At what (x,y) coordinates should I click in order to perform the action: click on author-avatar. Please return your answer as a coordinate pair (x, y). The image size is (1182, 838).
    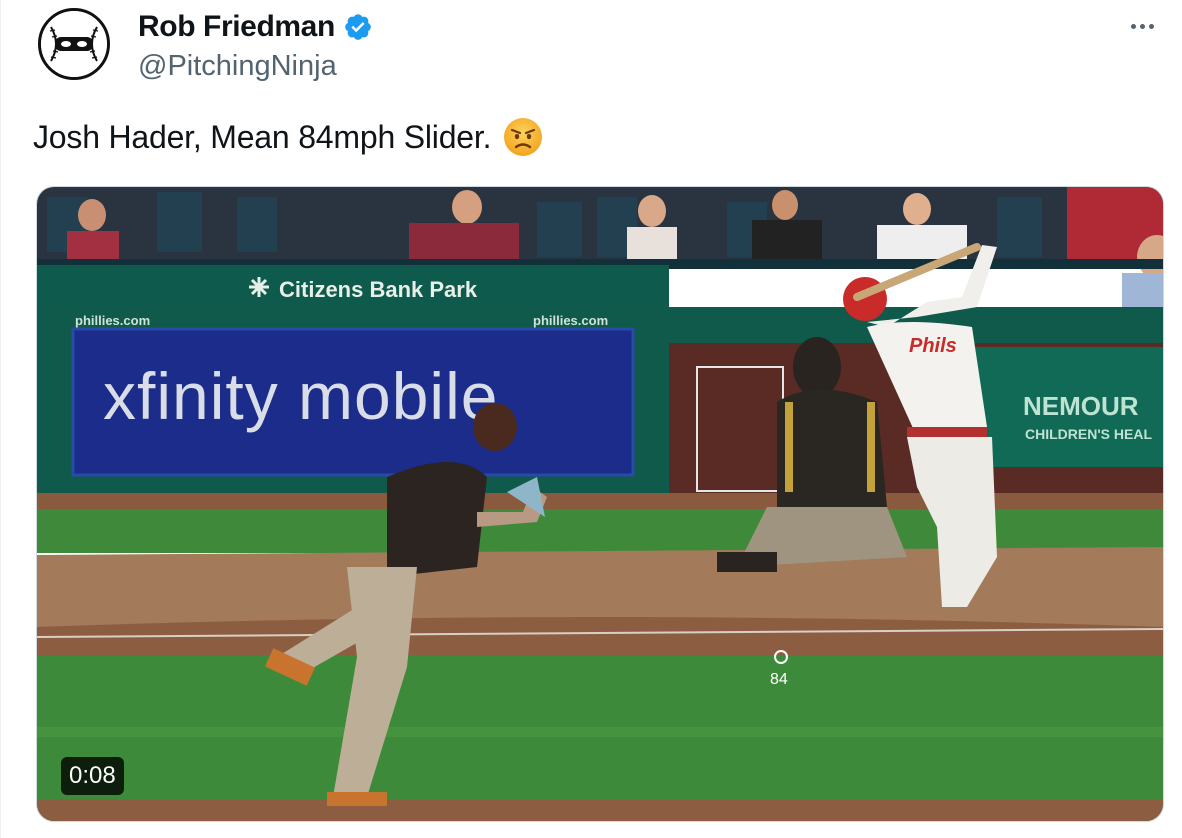
    Looking at the image, I should click on (74, 44).